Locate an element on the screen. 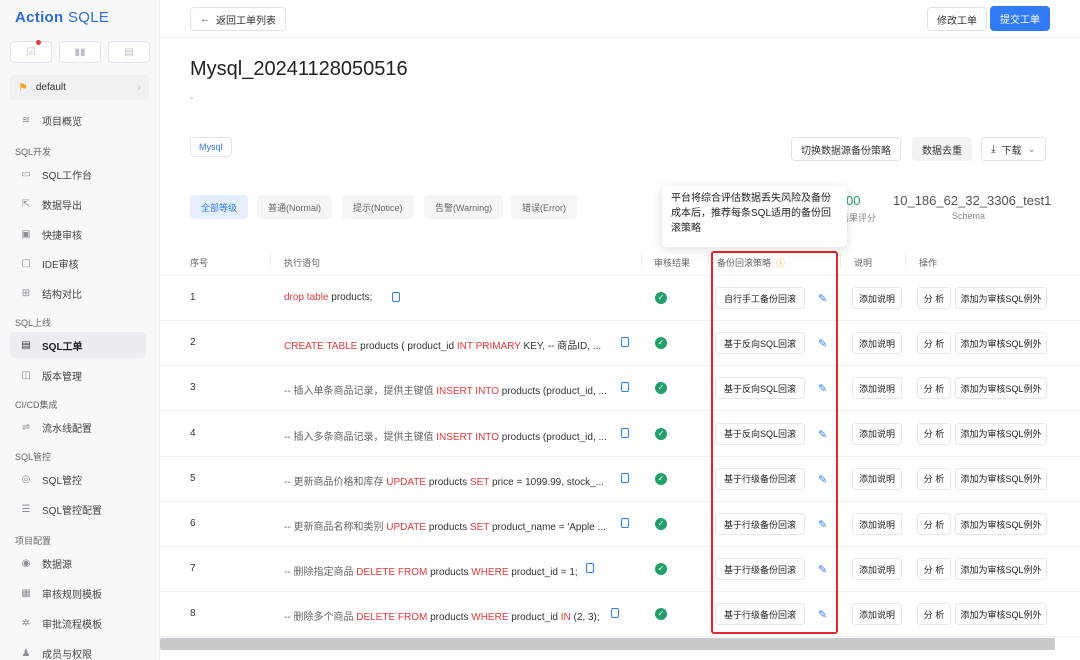 This screenshot has height=660, width=1080. level-filter-warning: 告警(Warning) is located at coordinates (464, 207).